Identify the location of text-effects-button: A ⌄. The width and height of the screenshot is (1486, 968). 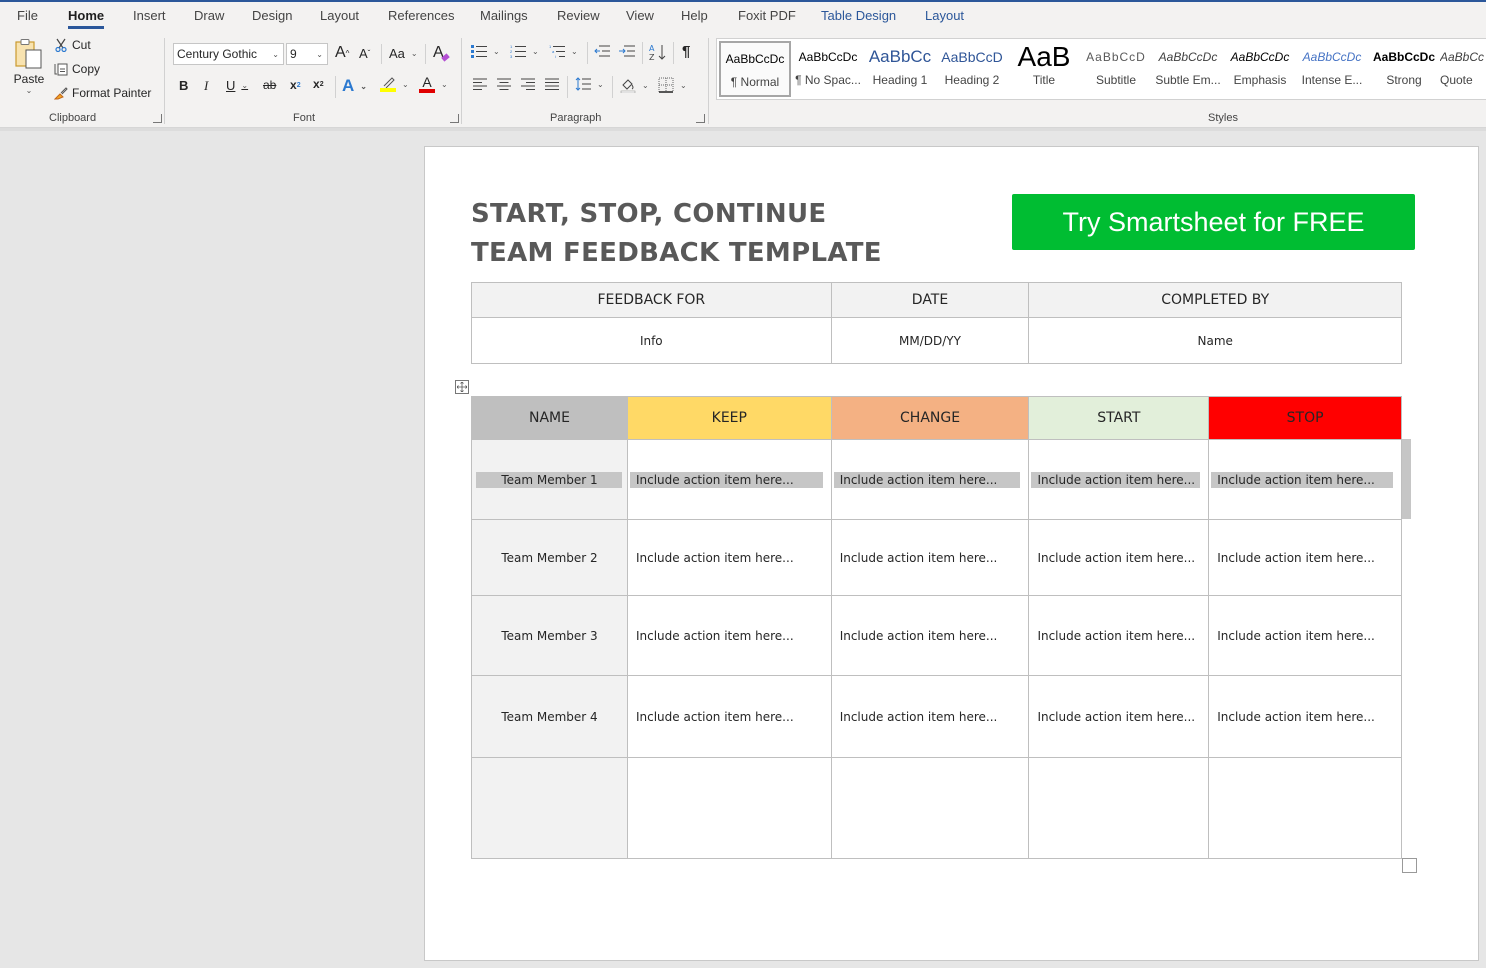
(354, 86).